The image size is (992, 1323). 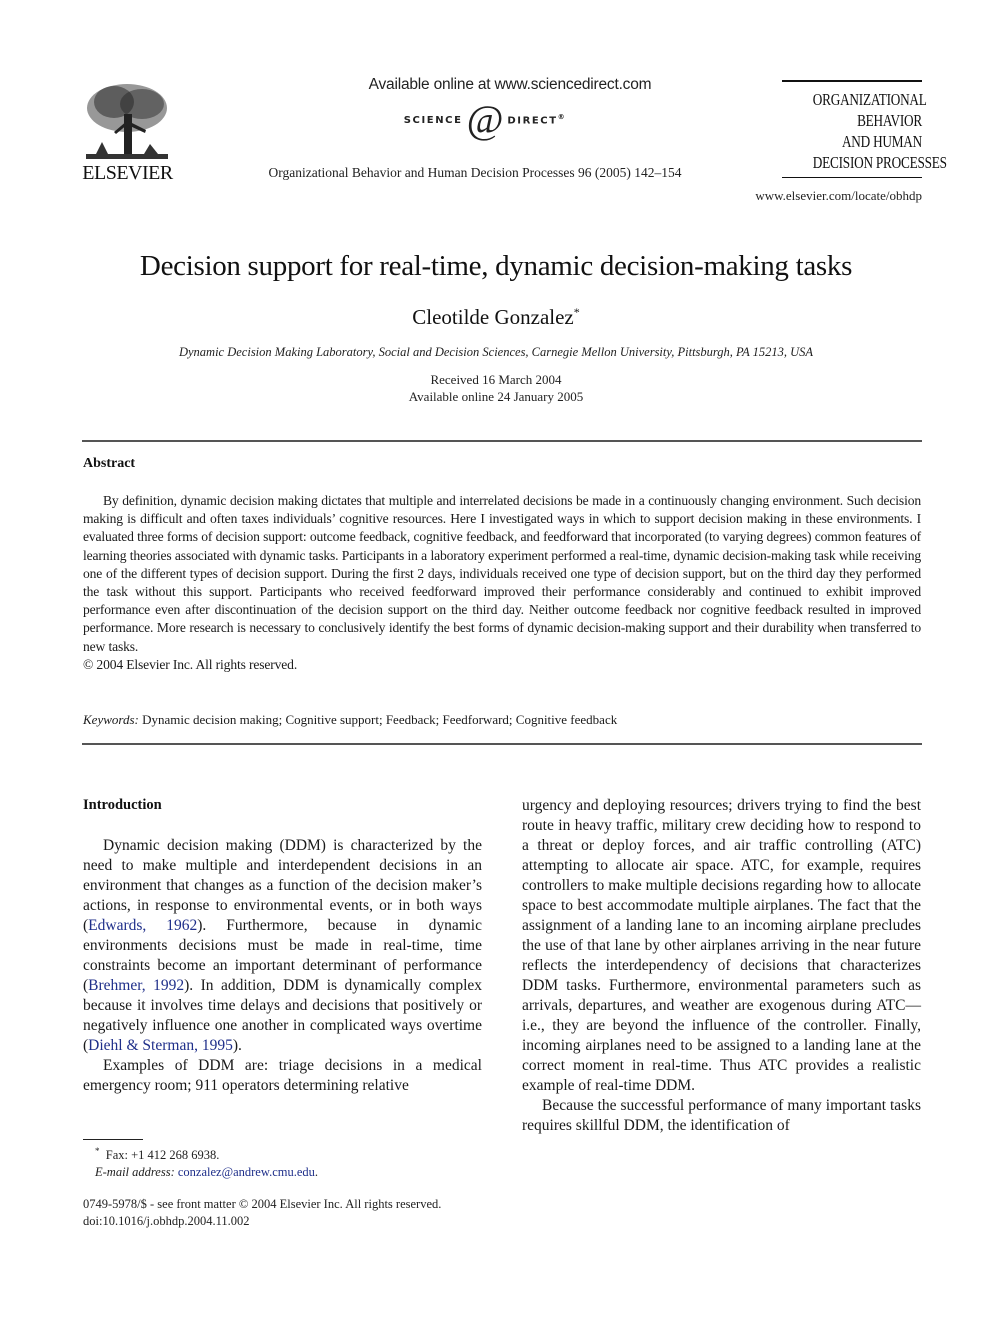 I want to click on abstract-bottom-rule, so click(x=502, y=744).